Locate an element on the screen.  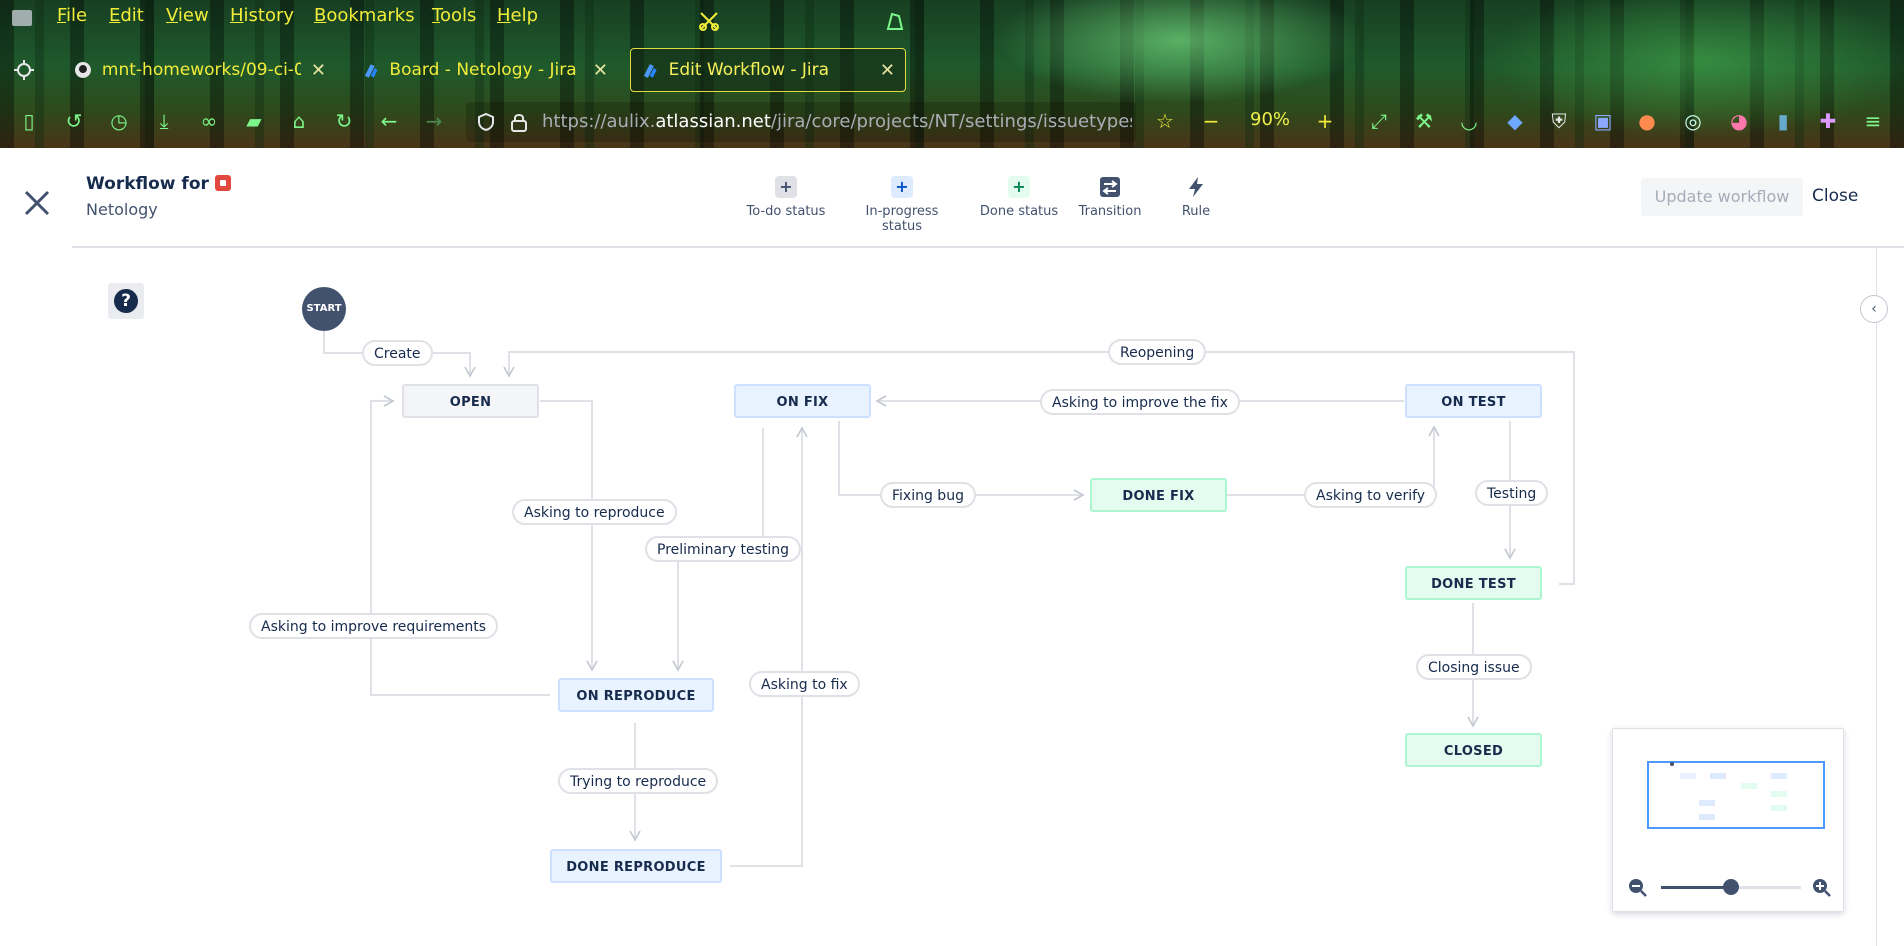
status-done-test: DONE TEST is located at coordinates (1473, 583).